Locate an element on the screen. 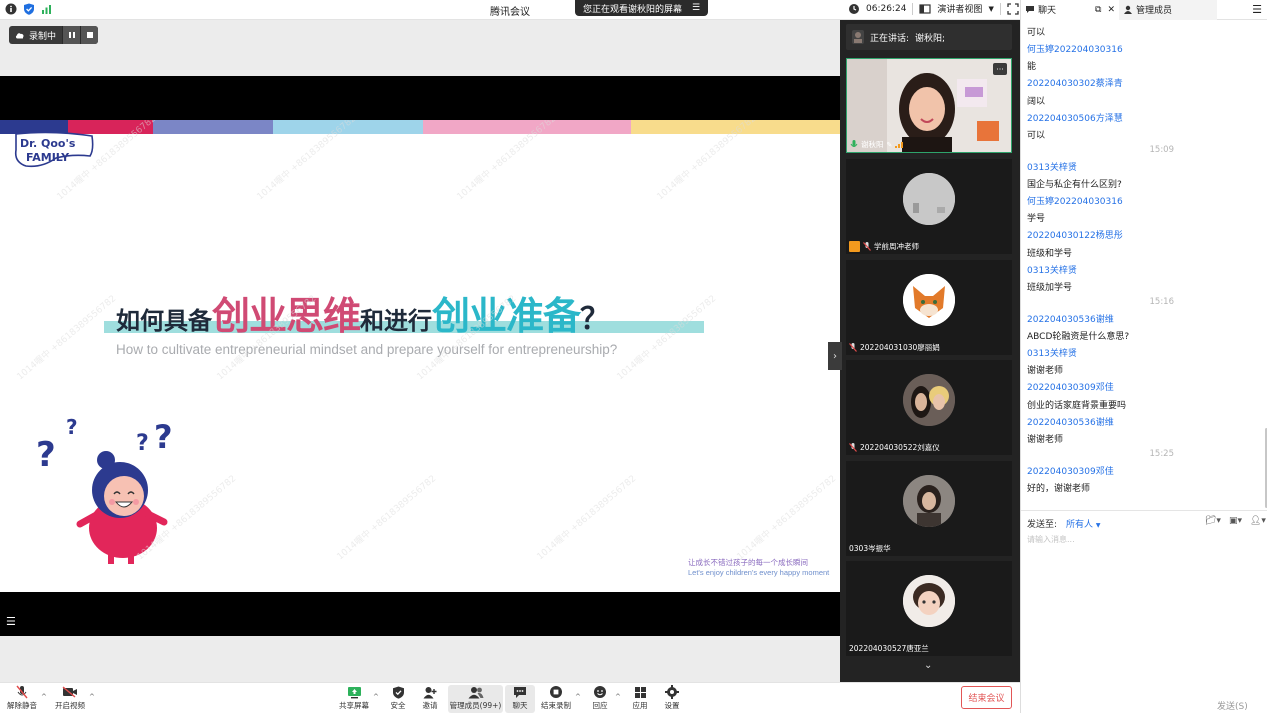 Image resolution: width=1267 pixels, height=713 pixels. send-button: 发送(S) is located at coordinates (1232, 705).